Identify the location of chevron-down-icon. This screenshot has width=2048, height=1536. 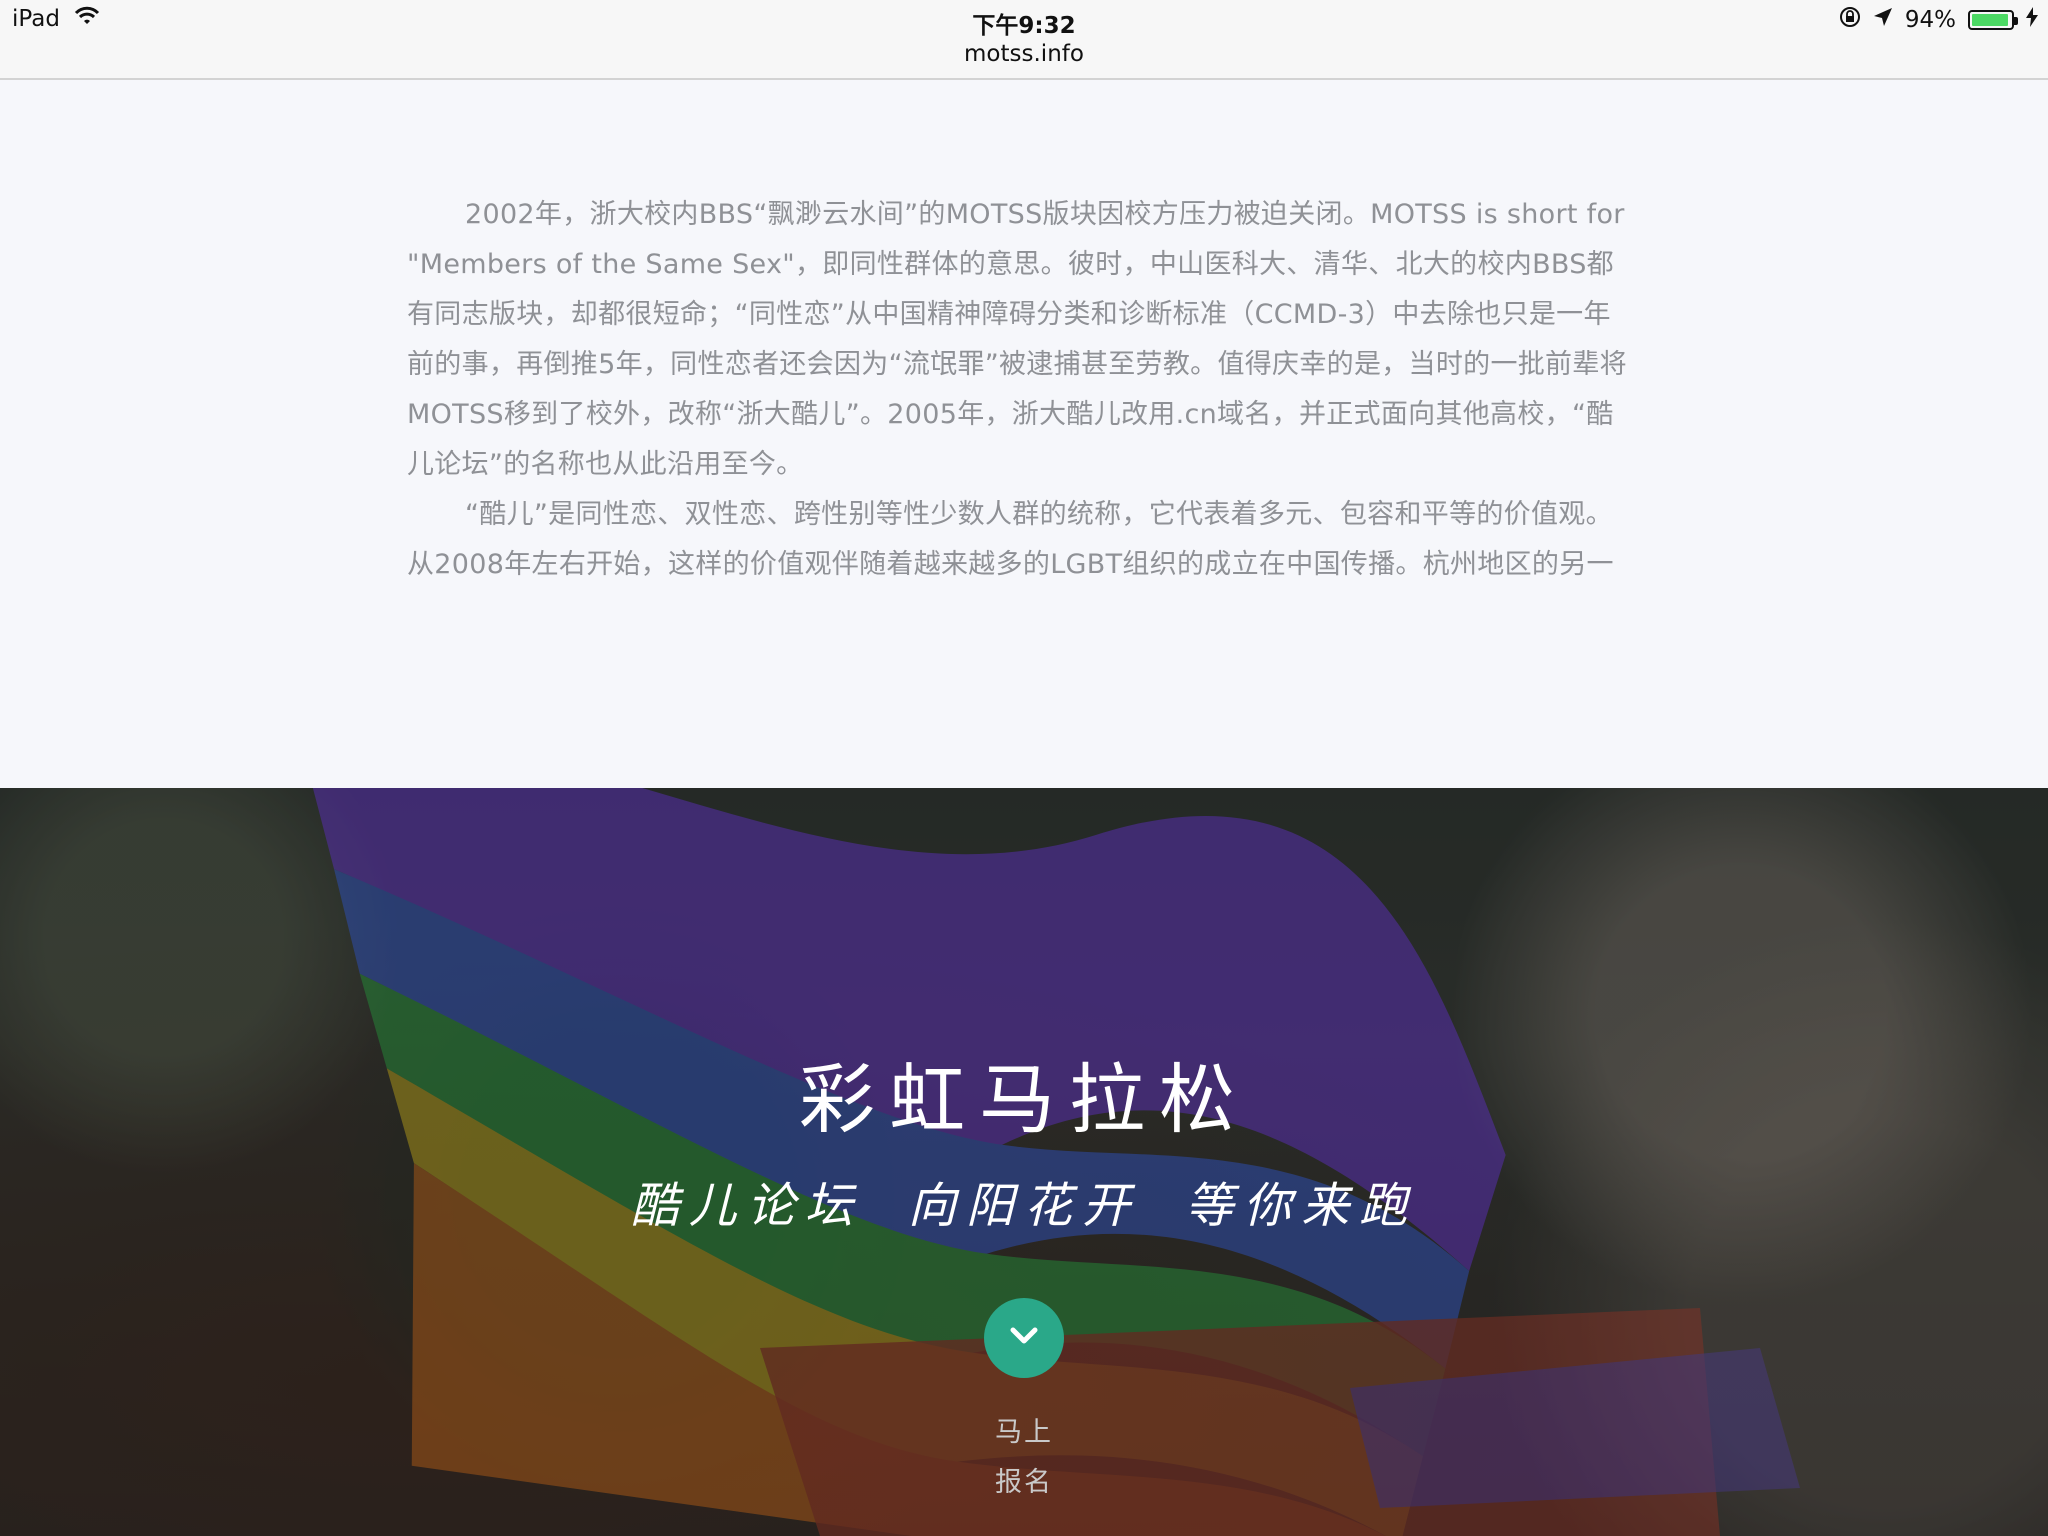
(1024, 1338).